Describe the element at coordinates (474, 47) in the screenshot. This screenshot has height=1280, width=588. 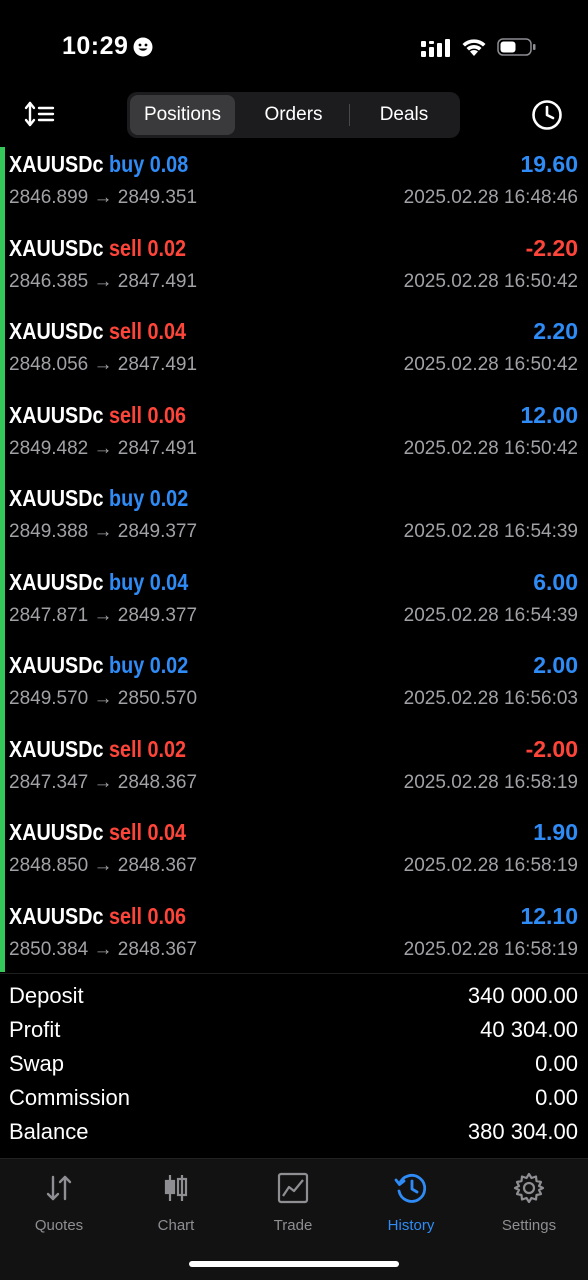
I see `wifi-icon` at that location.